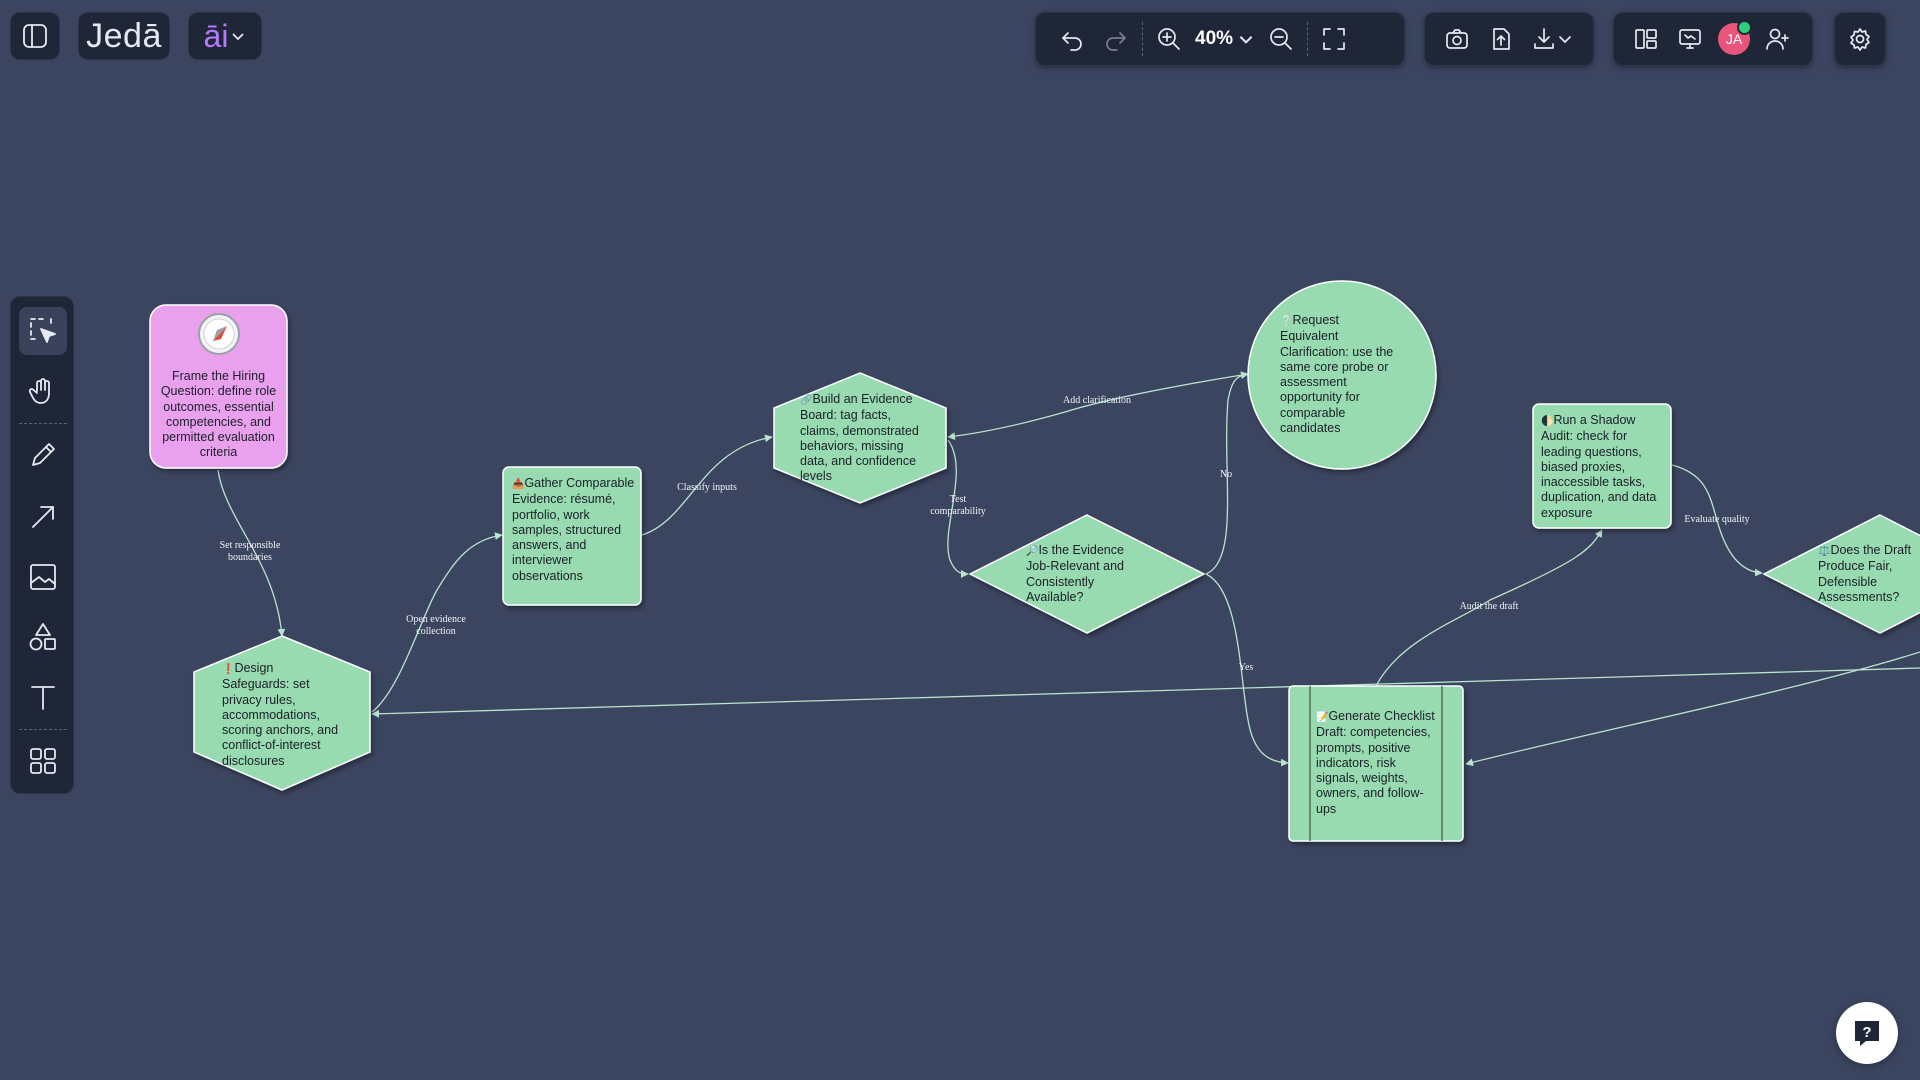 The height and width of the screenshot is (1080, 1920). I want to click on present-icon, so click(1690, 39).